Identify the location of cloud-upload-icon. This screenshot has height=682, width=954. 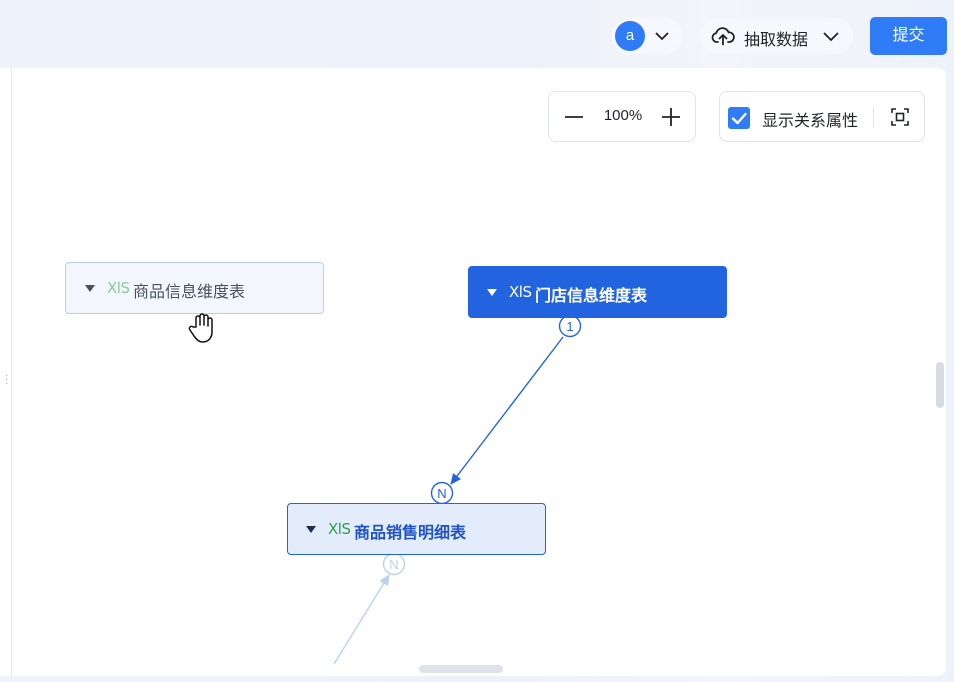
(723, 36).